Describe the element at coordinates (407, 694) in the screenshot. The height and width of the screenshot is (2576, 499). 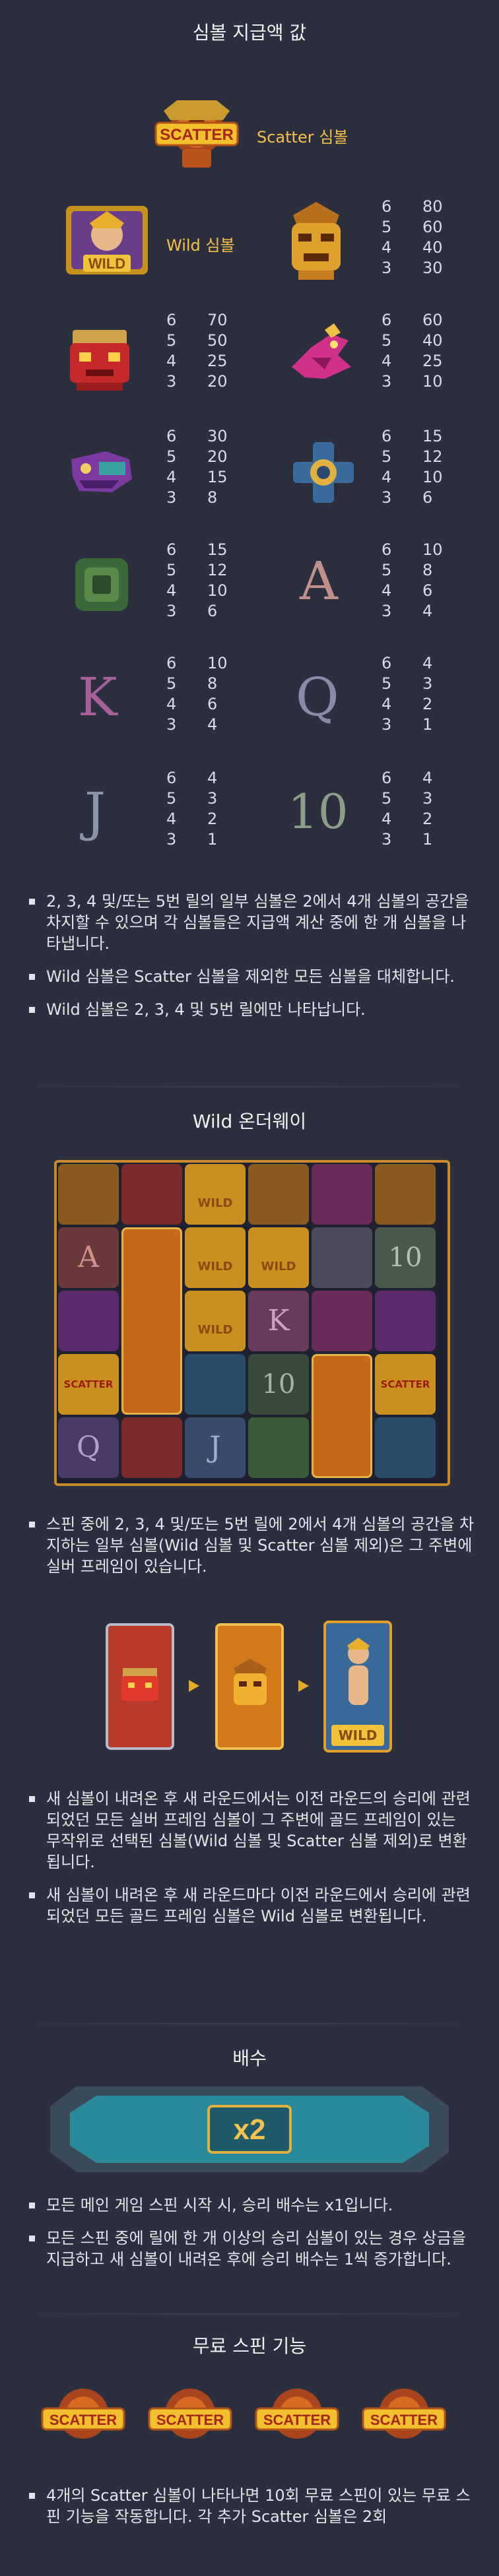
I see `letter-q-pays: 64 53 42 31` at that location.